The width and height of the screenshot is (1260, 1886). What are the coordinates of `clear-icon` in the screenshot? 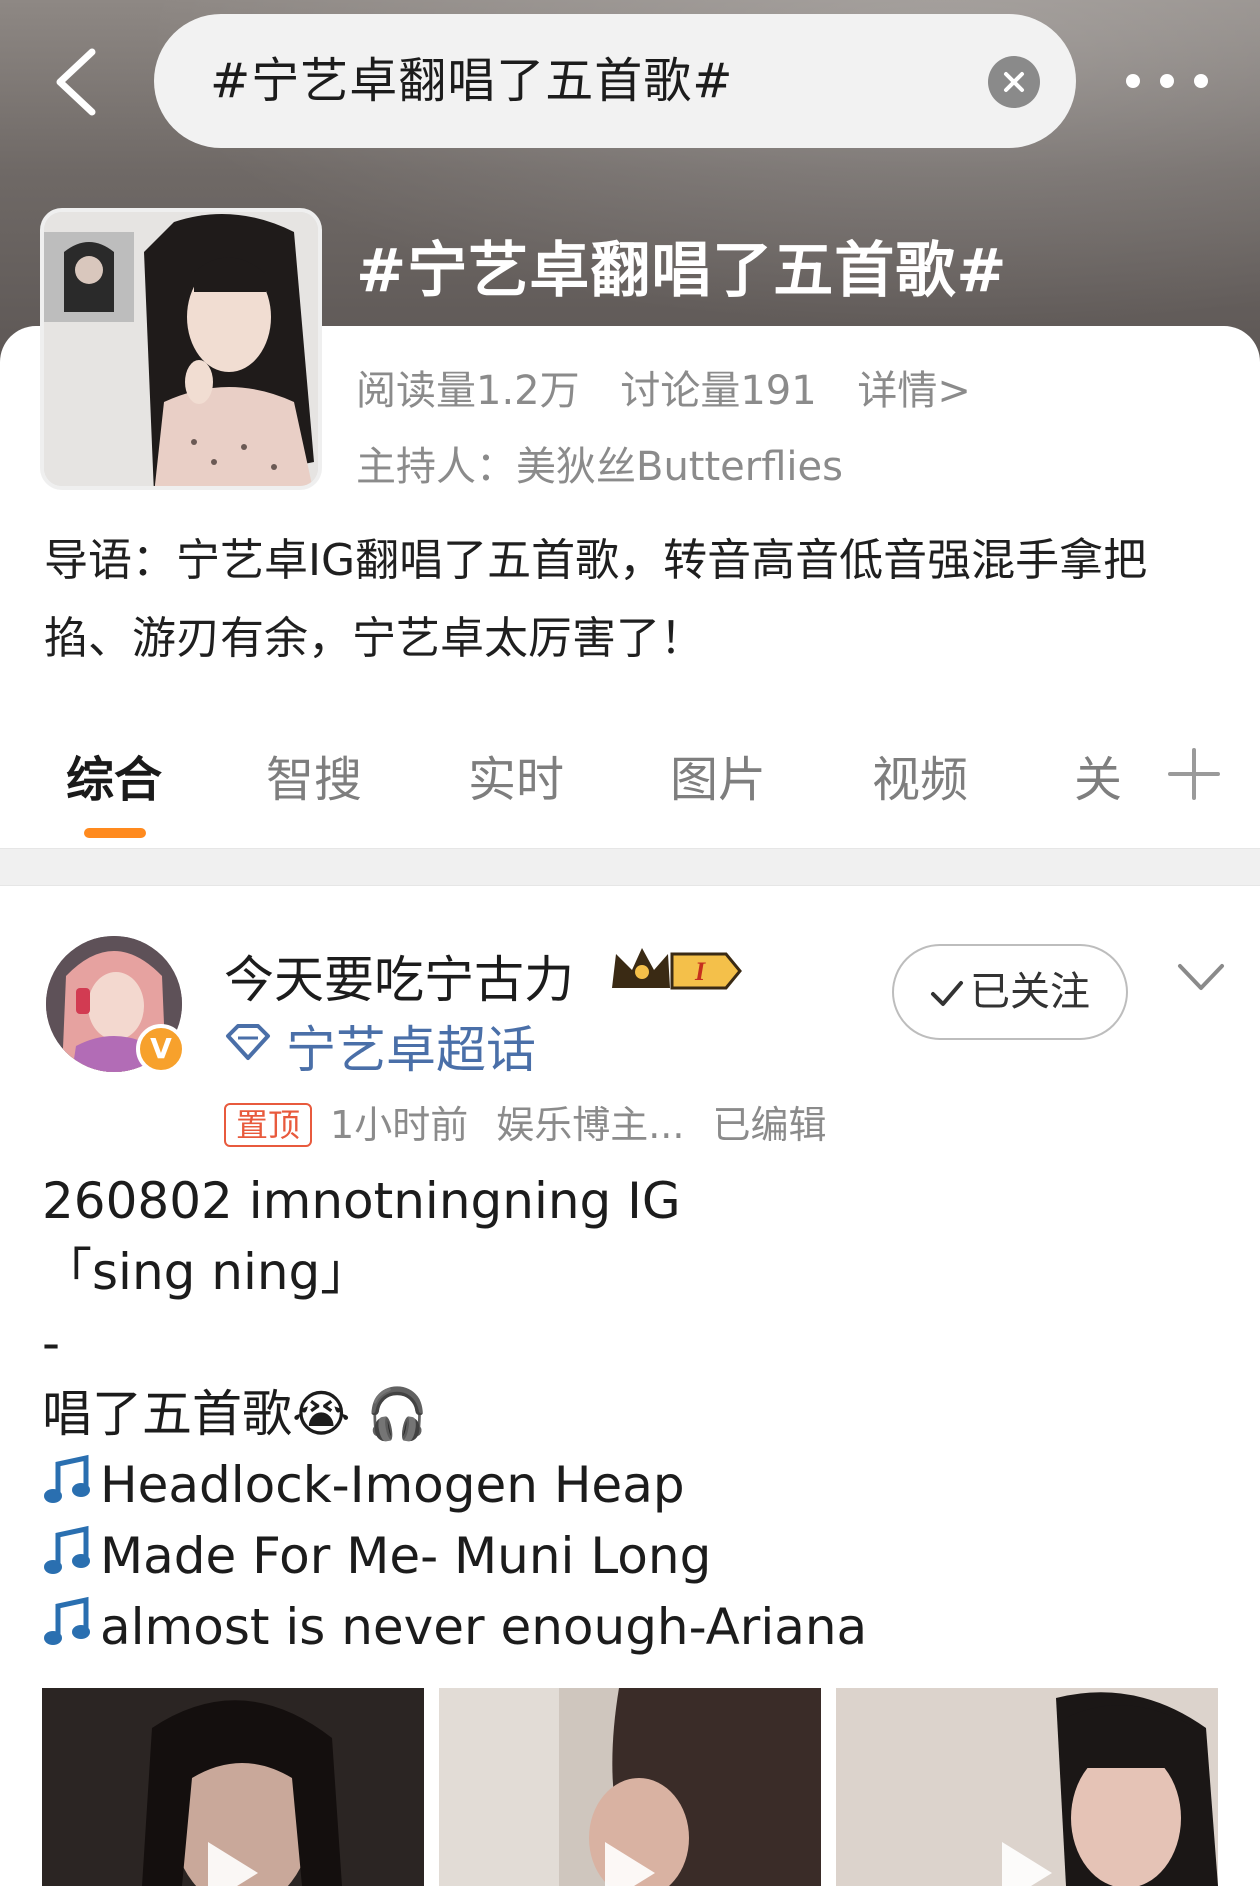 It's located at (1014, 82).